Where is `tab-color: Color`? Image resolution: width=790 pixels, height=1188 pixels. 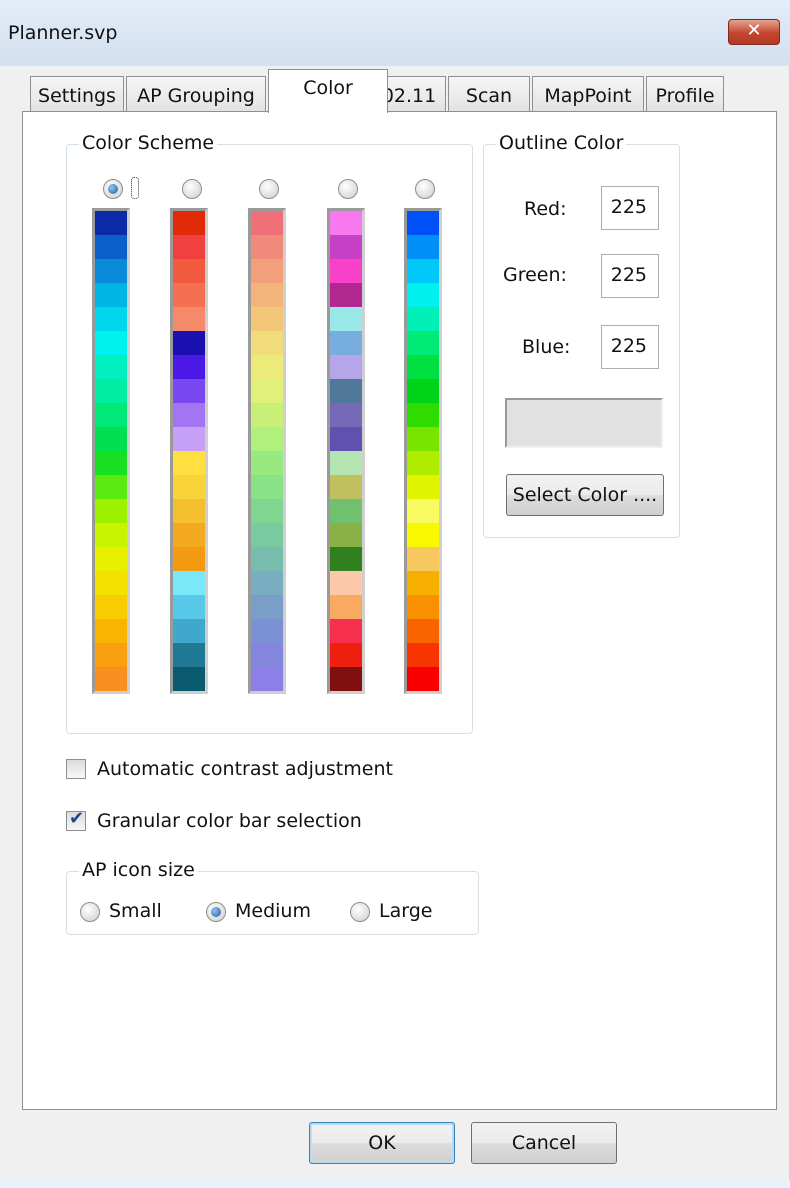 tab-color: Color is located at coordinates (328, 91).